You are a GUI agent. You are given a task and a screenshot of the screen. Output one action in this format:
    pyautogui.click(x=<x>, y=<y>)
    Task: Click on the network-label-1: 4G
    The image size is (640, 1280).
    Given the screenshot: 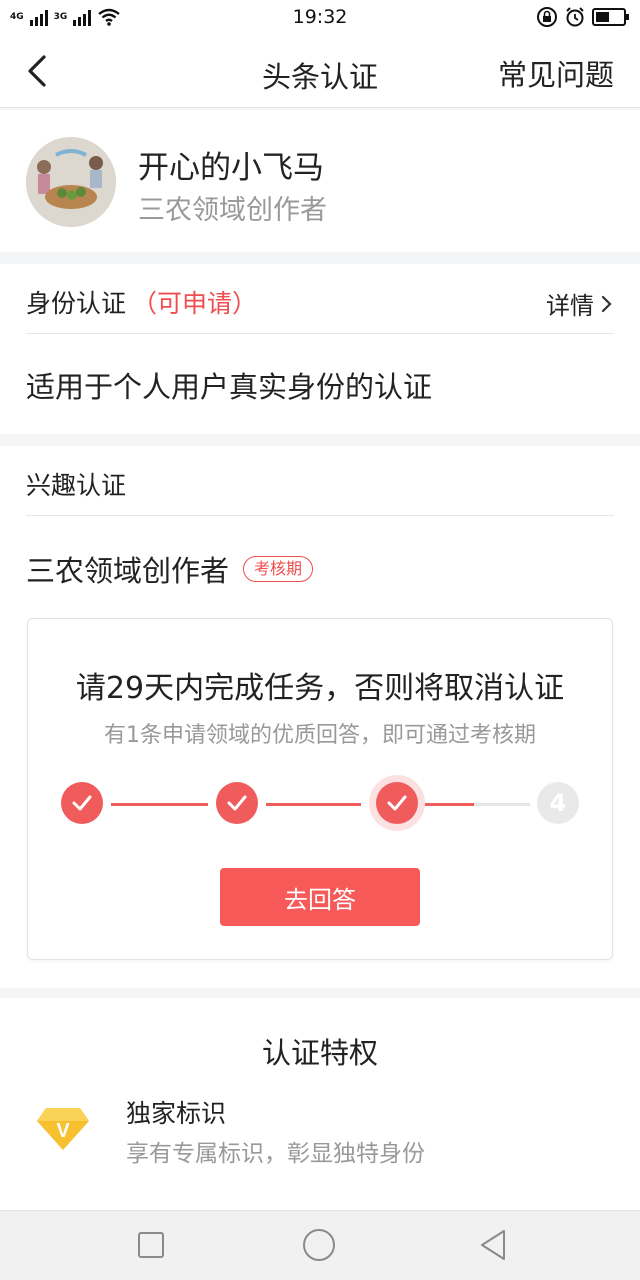 What is the action you would take?
    pyautogui.click(x=17, y=16)
    